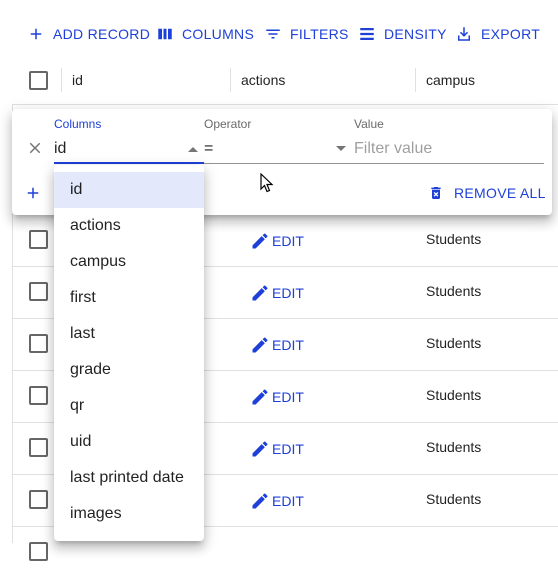  What do you see at coordinates (208, 149) in the screenshot?
I see `operator-select: =` at bounding box center [208, 149].